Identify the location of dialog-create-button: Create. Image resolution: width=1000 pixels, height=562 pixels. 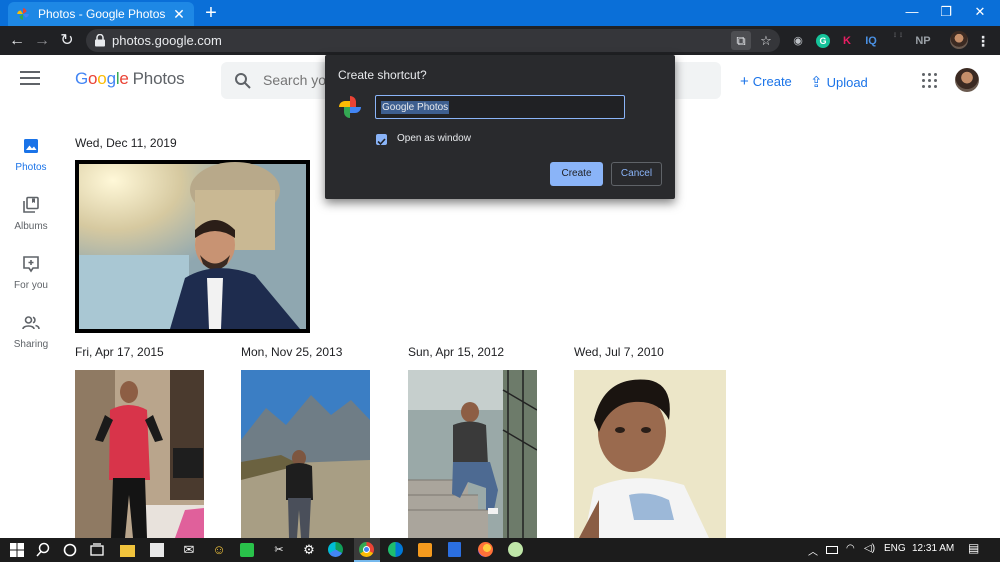
(576, 174).